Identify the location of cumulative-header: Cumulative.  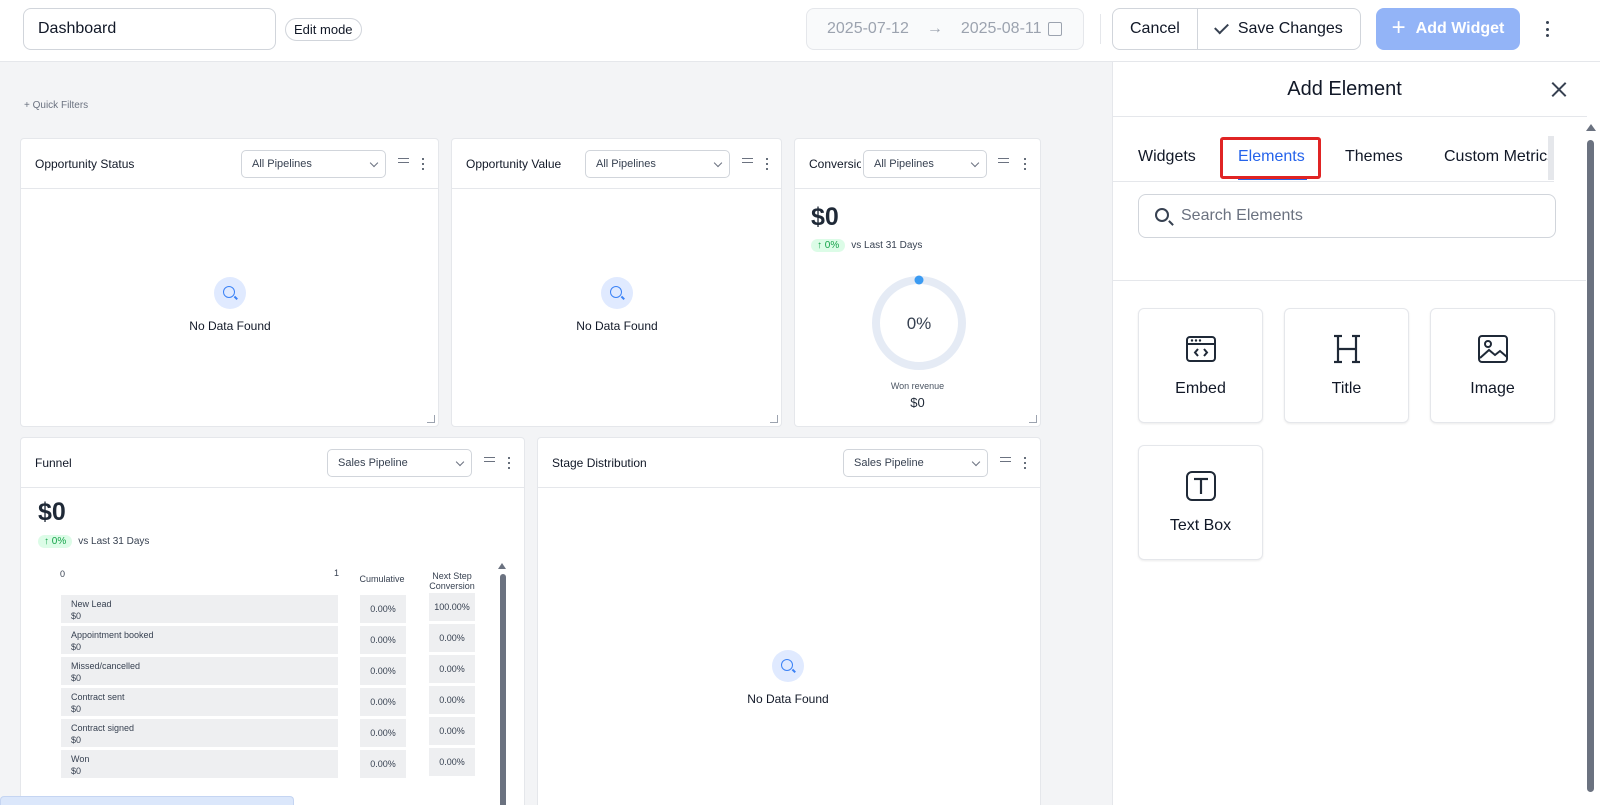
(382, 579).